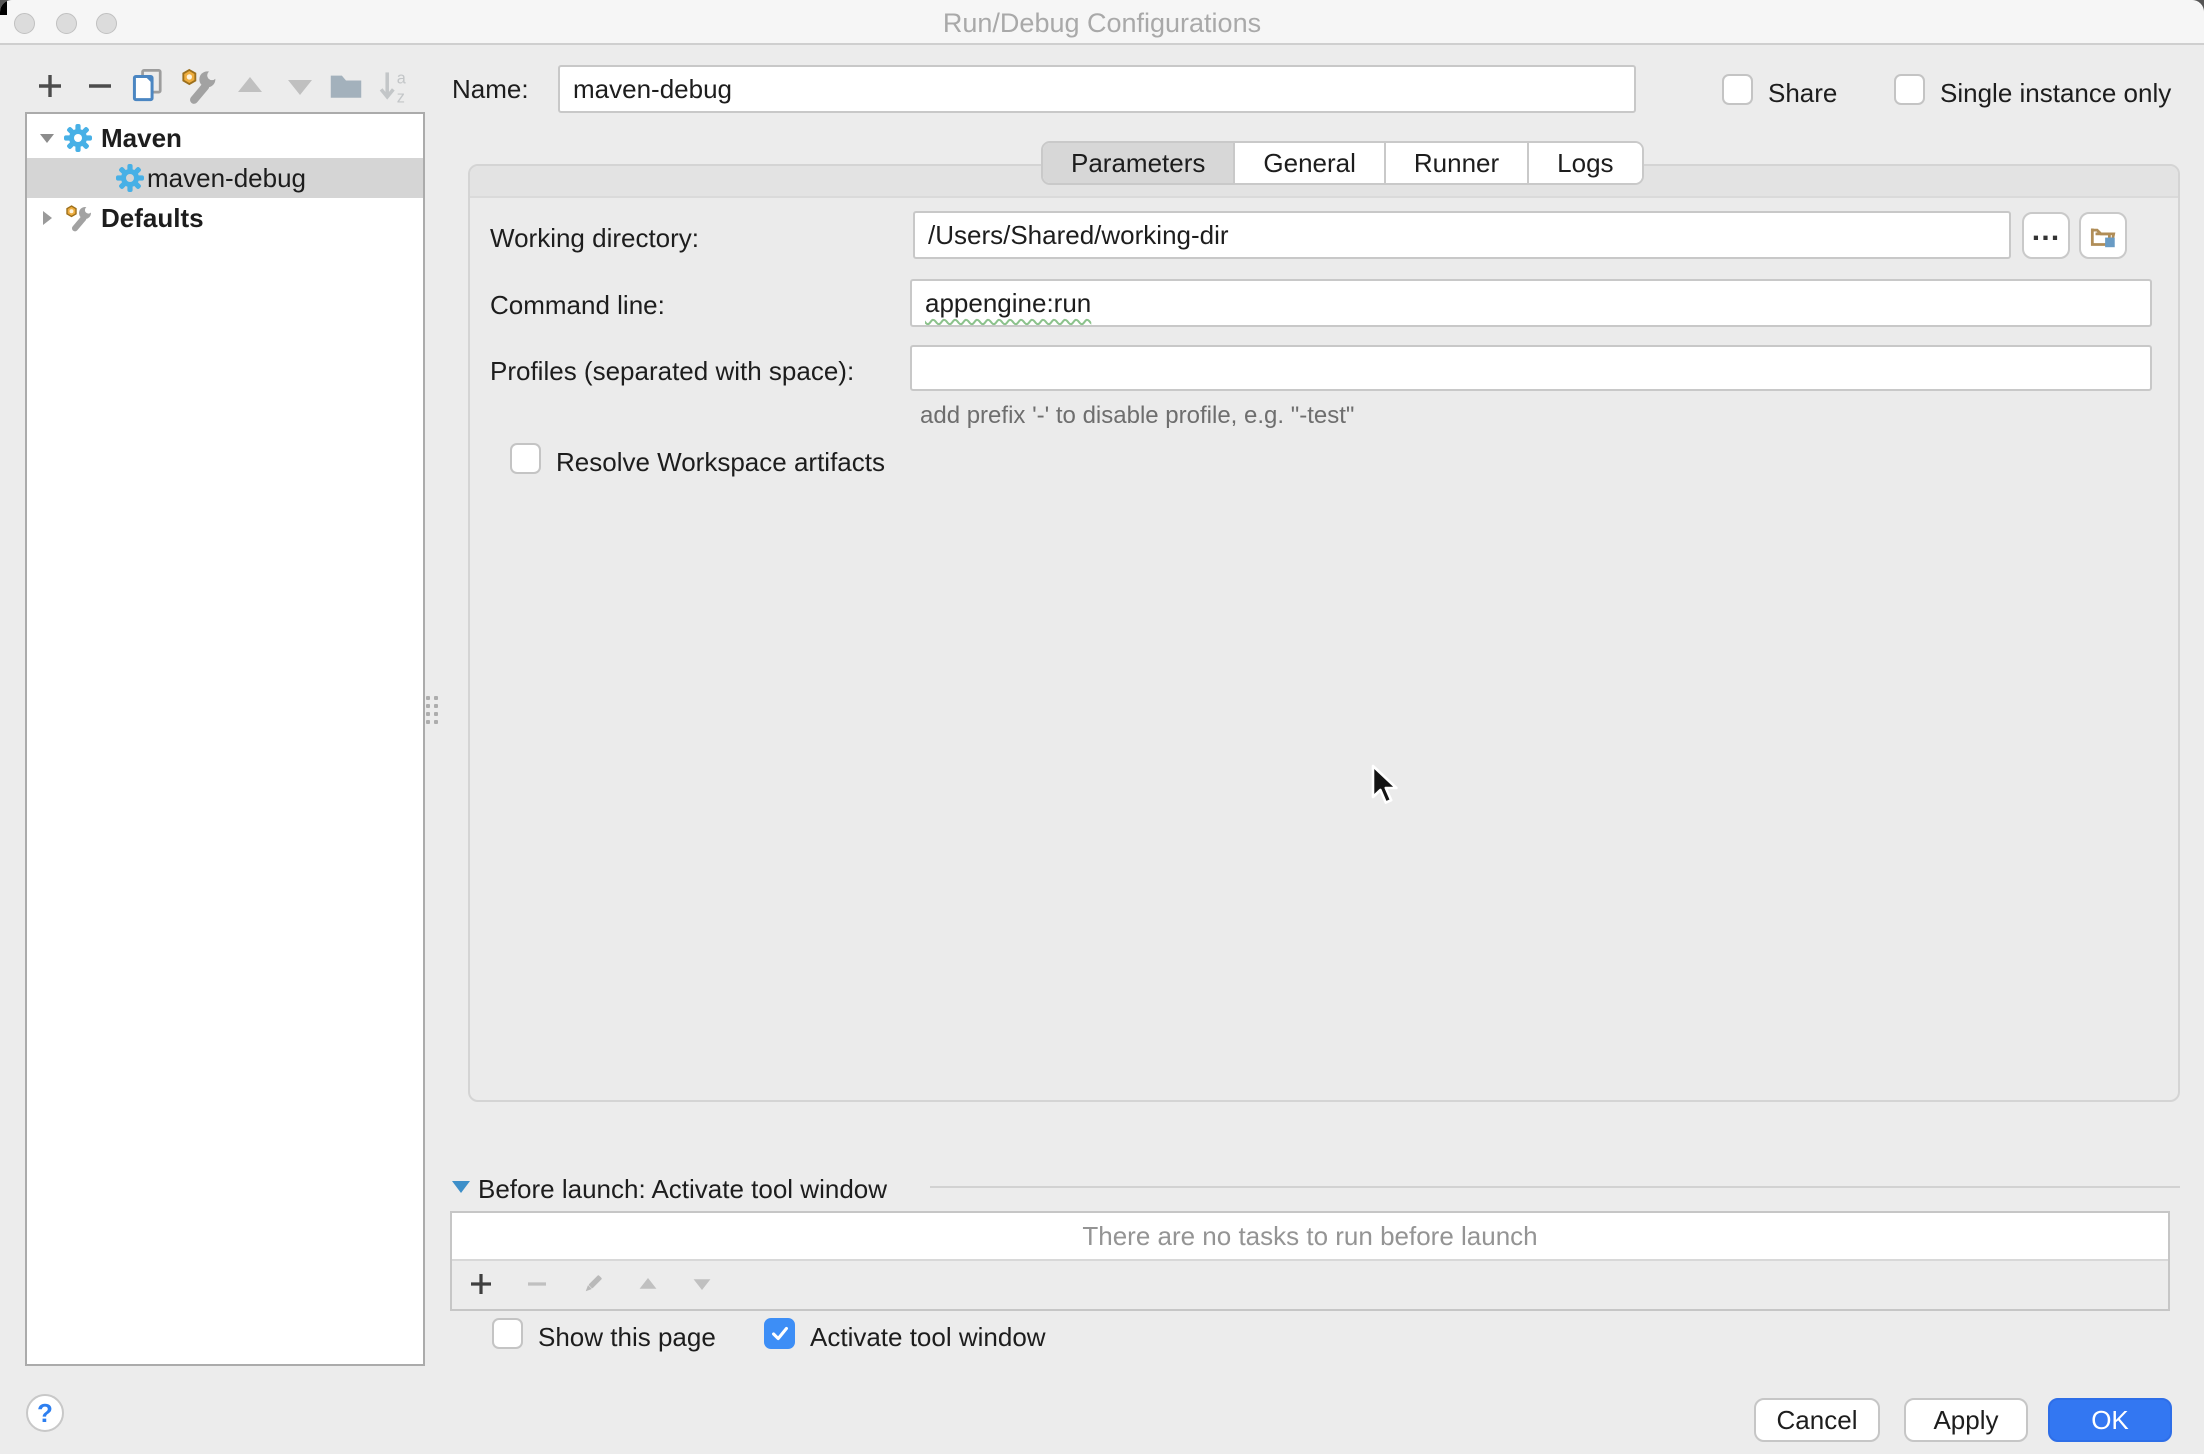 The image size is (2204, 1454). I want to click on before-launch-task-list: There are no tasks to run before launch, so click(1310, 1261).